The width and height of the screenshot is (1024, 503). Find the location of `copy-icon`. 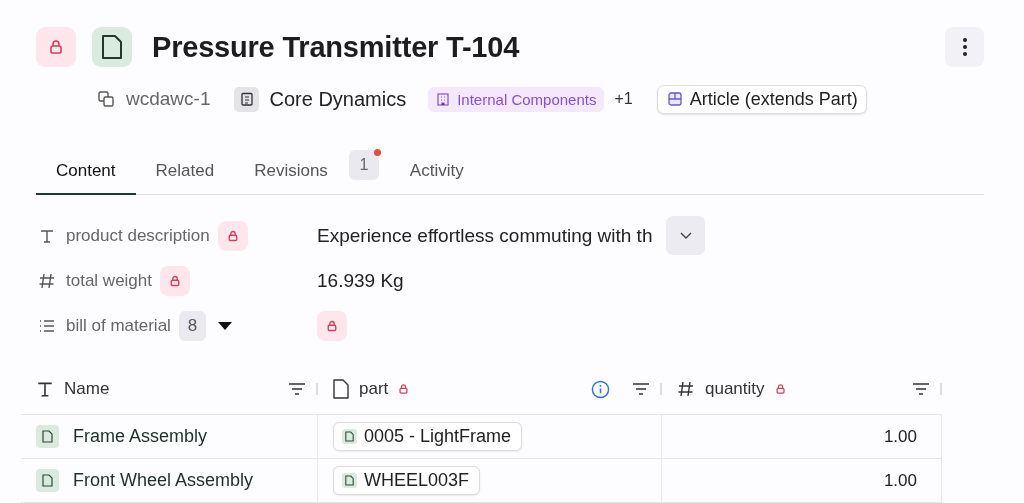

copy-icon is located at coordinates (106, 99).